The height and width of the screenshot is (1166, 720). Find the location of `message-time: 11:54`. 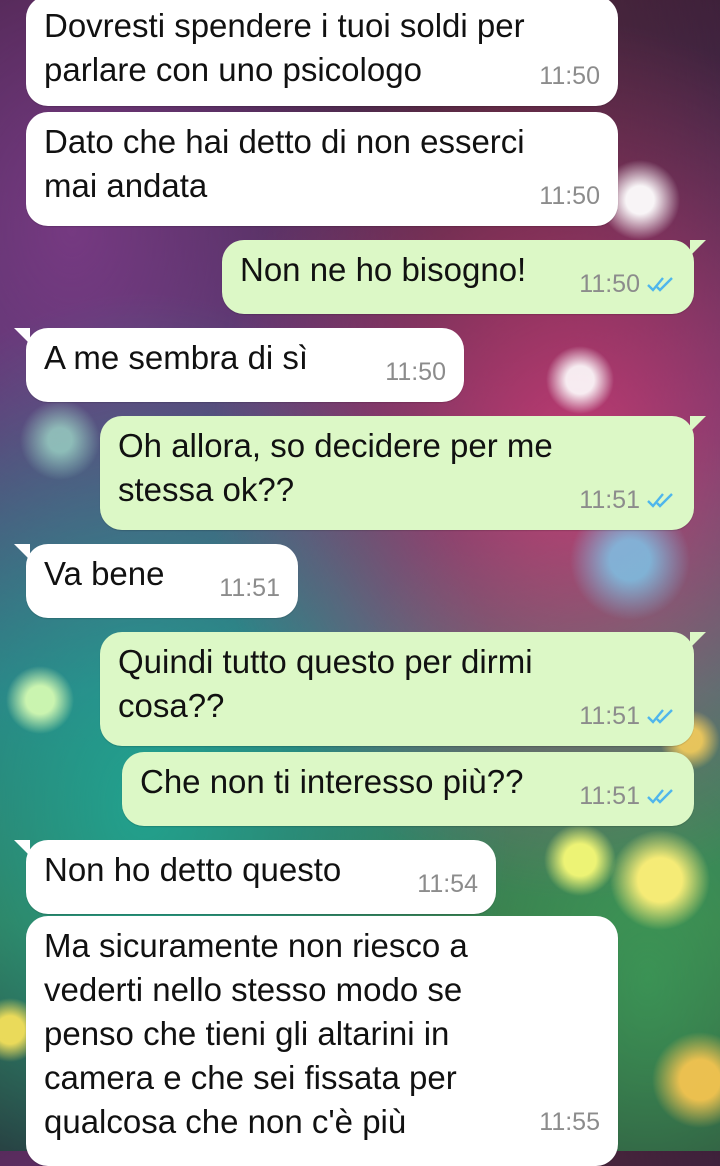

message-time: 11:54 is located at coordinates (447, 884).